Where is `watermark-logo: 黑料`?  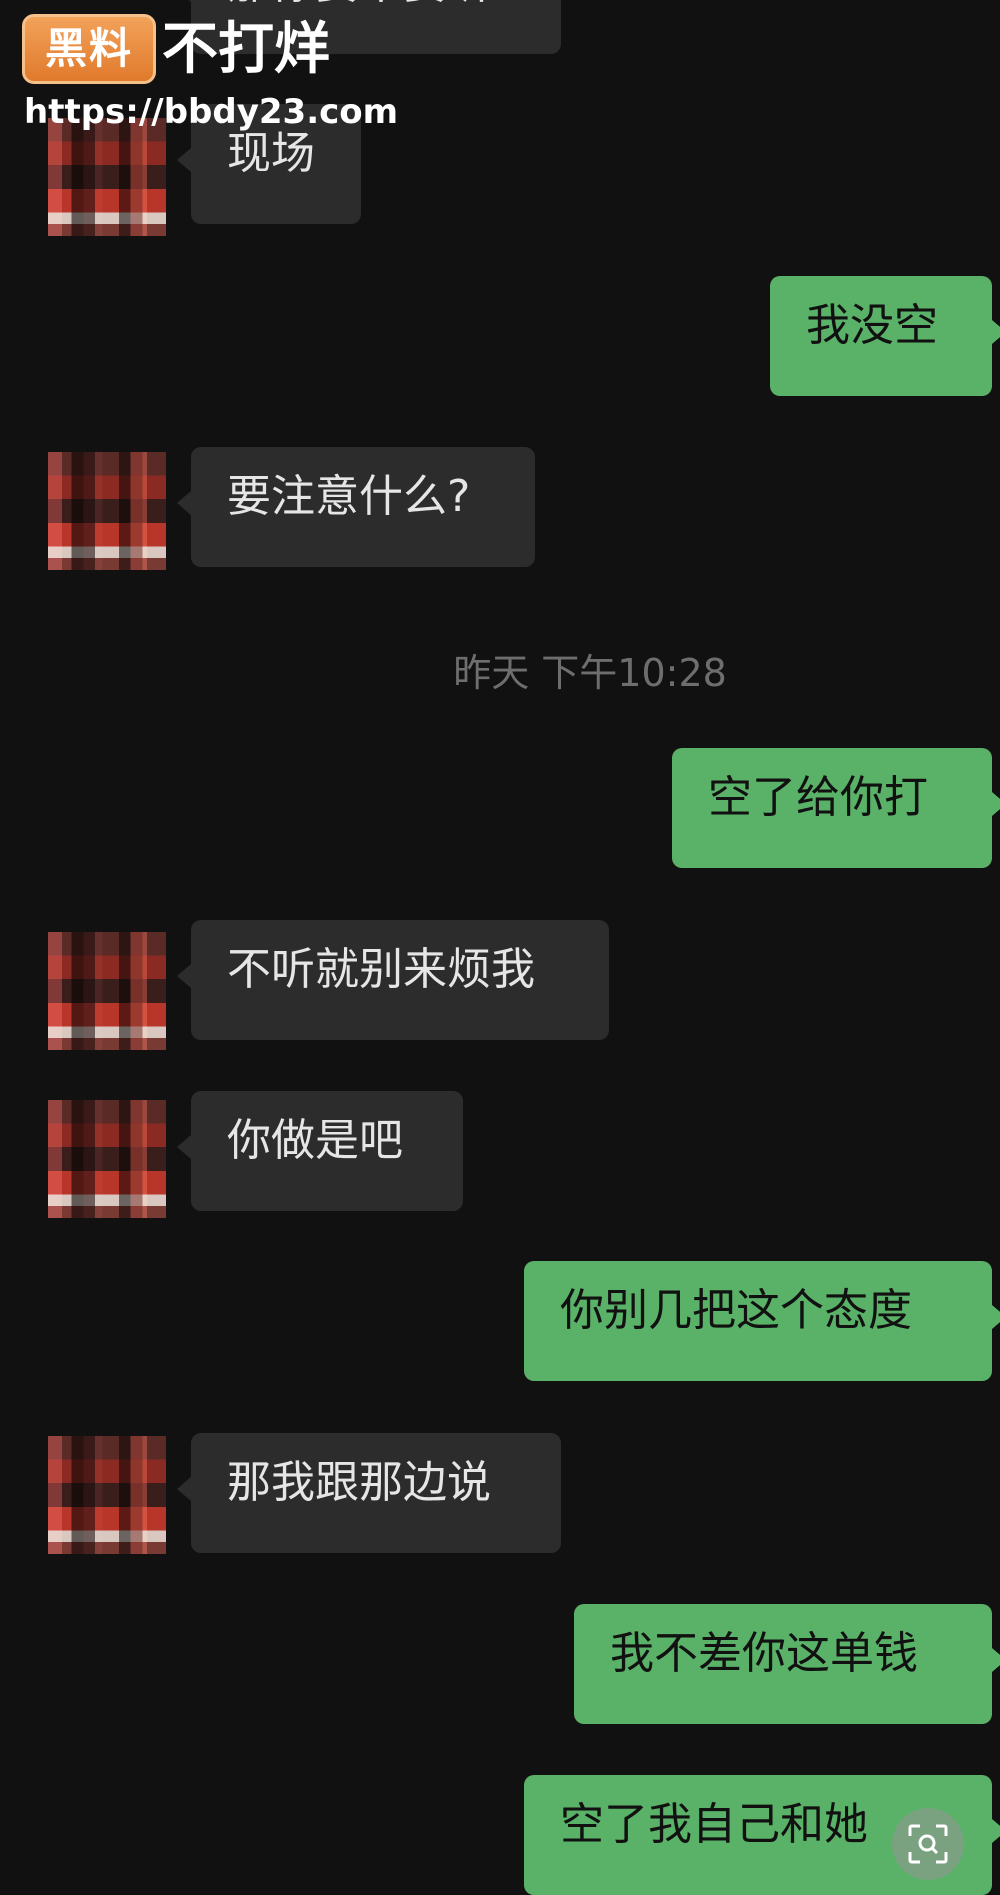
watermark-logo: 黑料 is located at coordinates (89, 49).